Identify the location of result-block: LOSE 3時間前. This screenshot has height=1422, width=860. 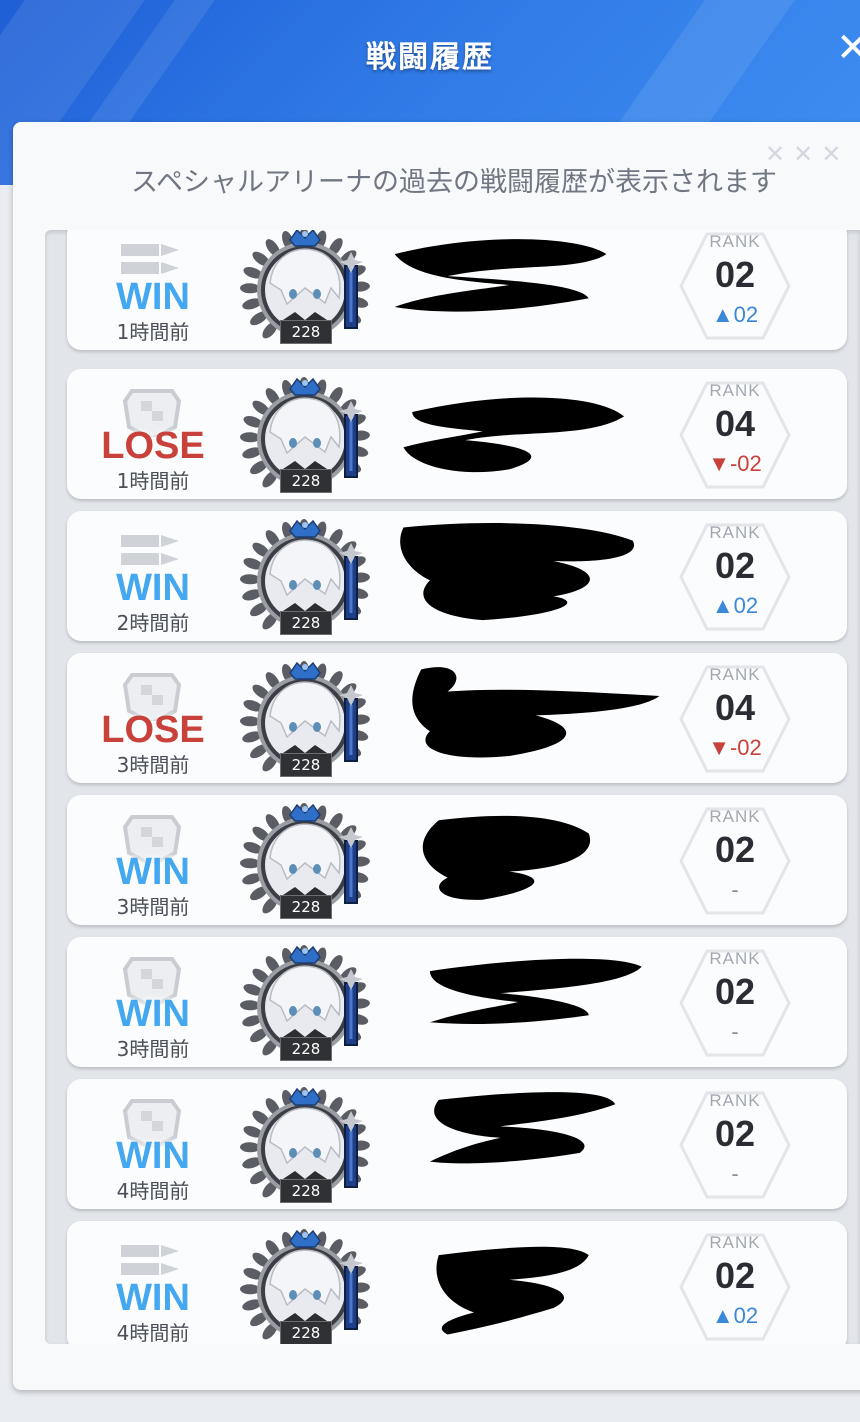
(153, 718).